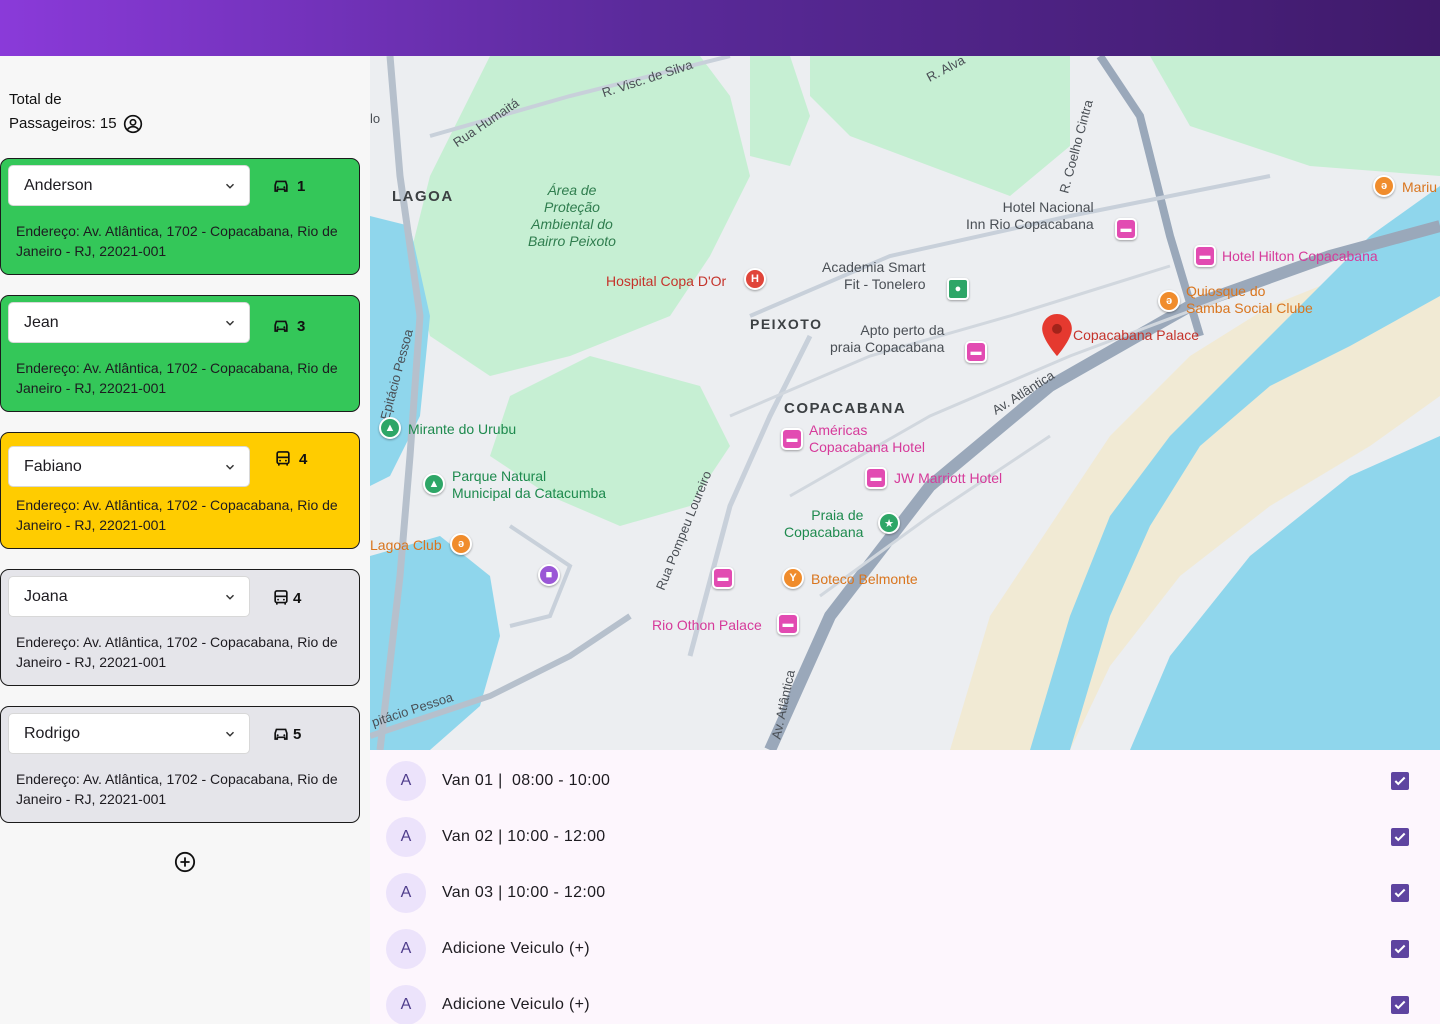  I want to click on passenger-select-value: Anderson, so click(58, 185).